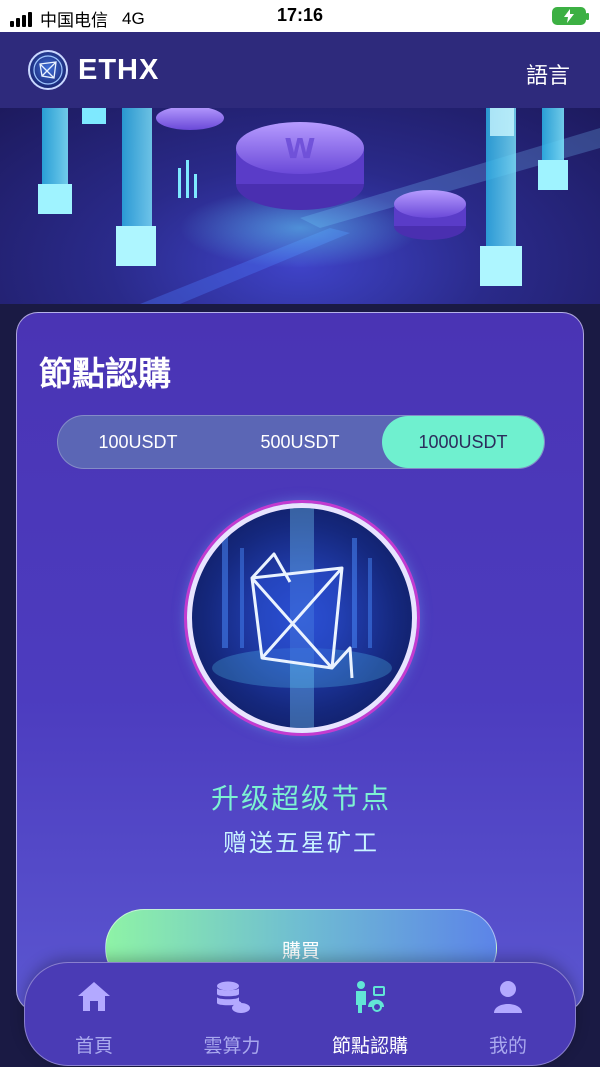 The image size is (600, 1067). Describe the element at coordinates (138, 442) in the screenshot. I see `tab-100usdt: 100USDT` at that location.